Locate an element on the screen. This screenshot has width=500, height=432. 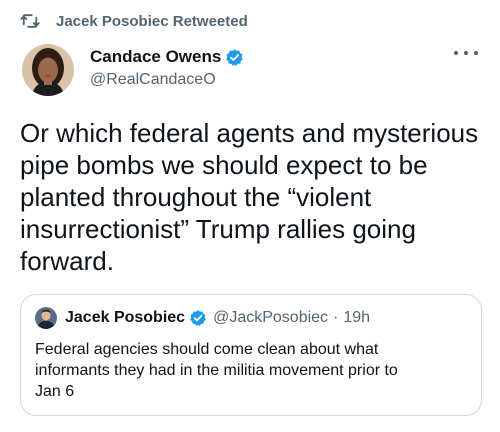
retweet-icon is located at coordinates (30, 21).